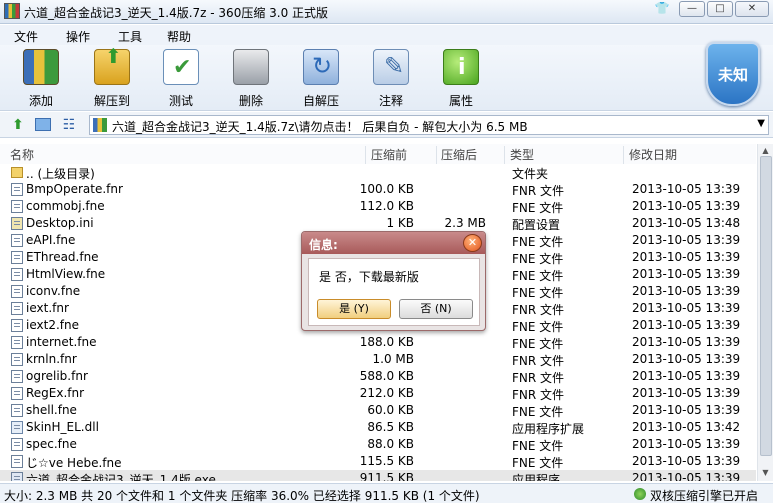 The height and width of the screenshot is (503, 773). I want to click on file-name: shell.fne, so click(51, 410).